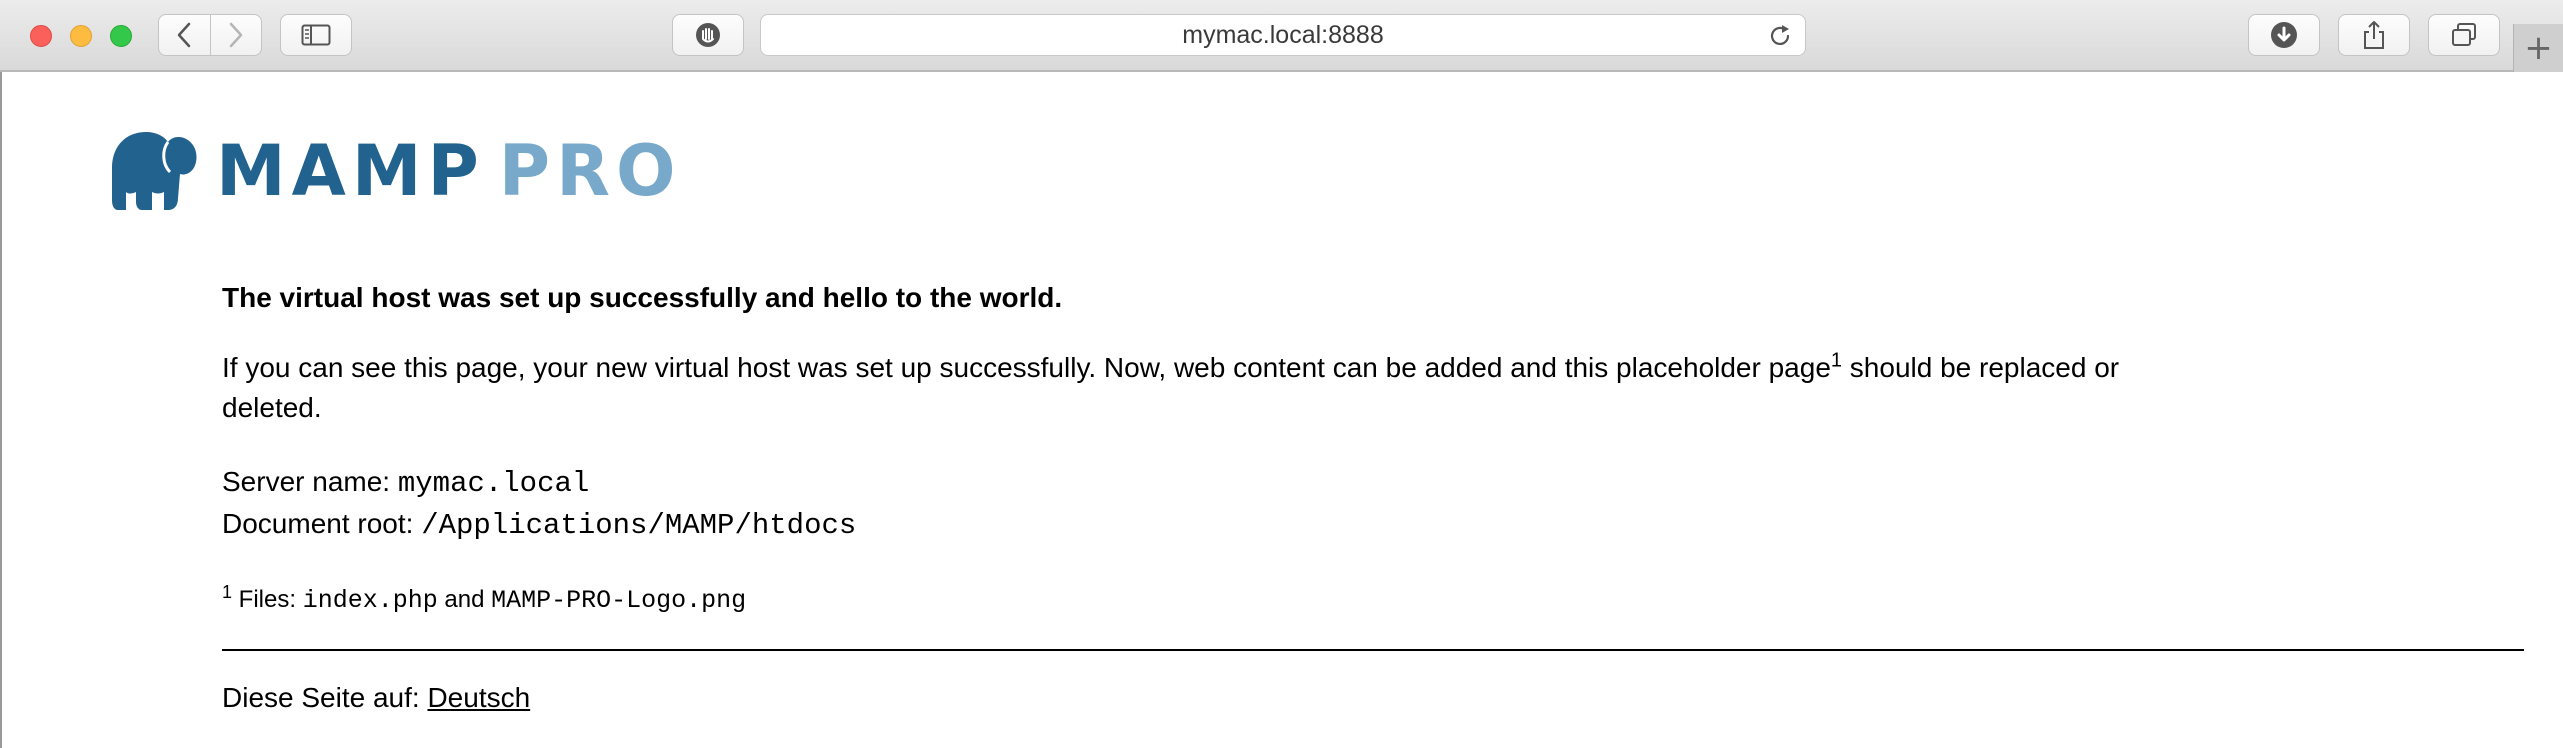  I want to click on document-root-line: Document root: /Applications/MAMP/htdocs, so click(539, 525).